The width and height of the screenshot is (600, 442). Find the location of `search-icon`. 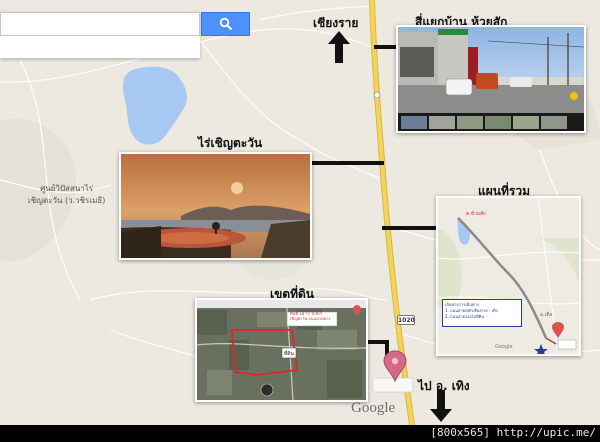

search-icon is located at coordinates (225, 24).